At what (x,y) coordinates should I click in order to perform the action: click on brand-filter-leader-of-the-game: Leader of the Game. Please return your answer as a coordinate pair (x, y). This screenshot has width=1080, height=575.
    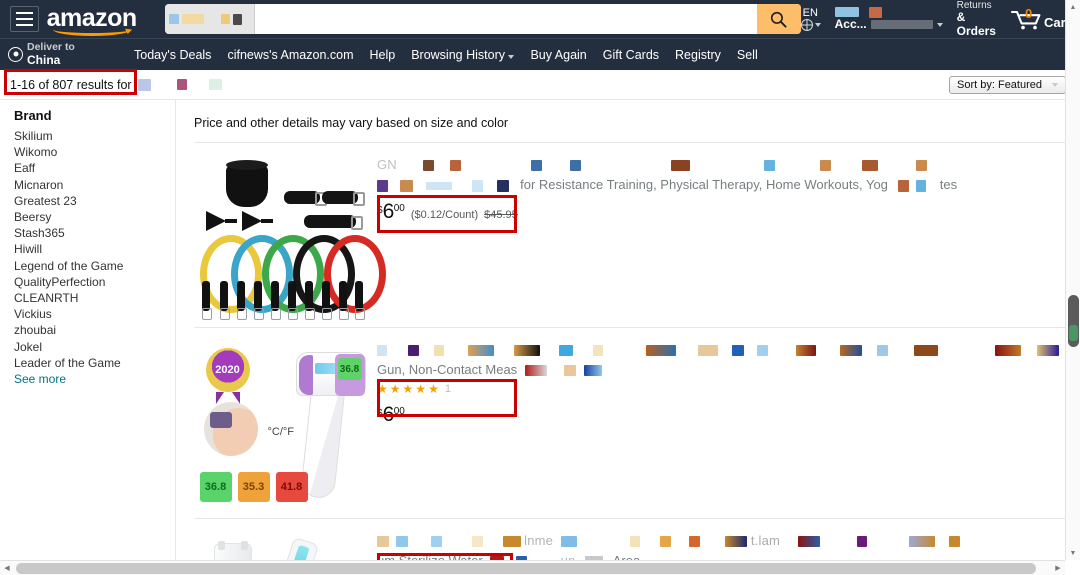
    Looking at the image, I should click on (94, 363).